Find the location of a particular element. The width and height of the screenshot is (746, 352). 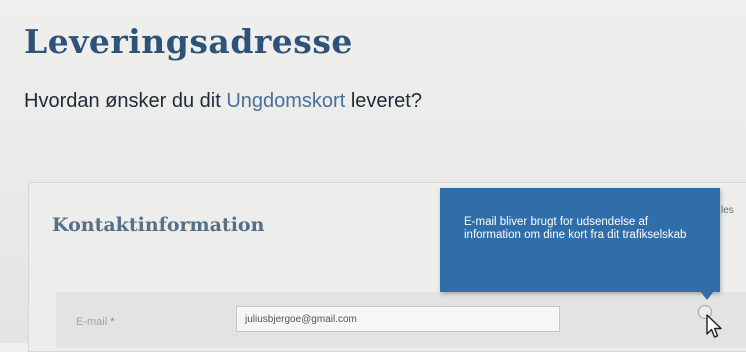

email-label-text: E-mail is located at coordinates (92, 322).